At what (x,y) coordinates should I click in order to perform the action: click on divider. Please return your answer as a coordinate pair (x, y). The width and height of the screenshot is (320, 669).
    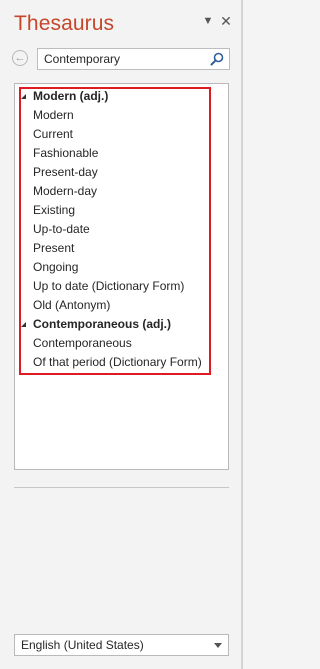
    Looking at the image, I should click on (121, 487).